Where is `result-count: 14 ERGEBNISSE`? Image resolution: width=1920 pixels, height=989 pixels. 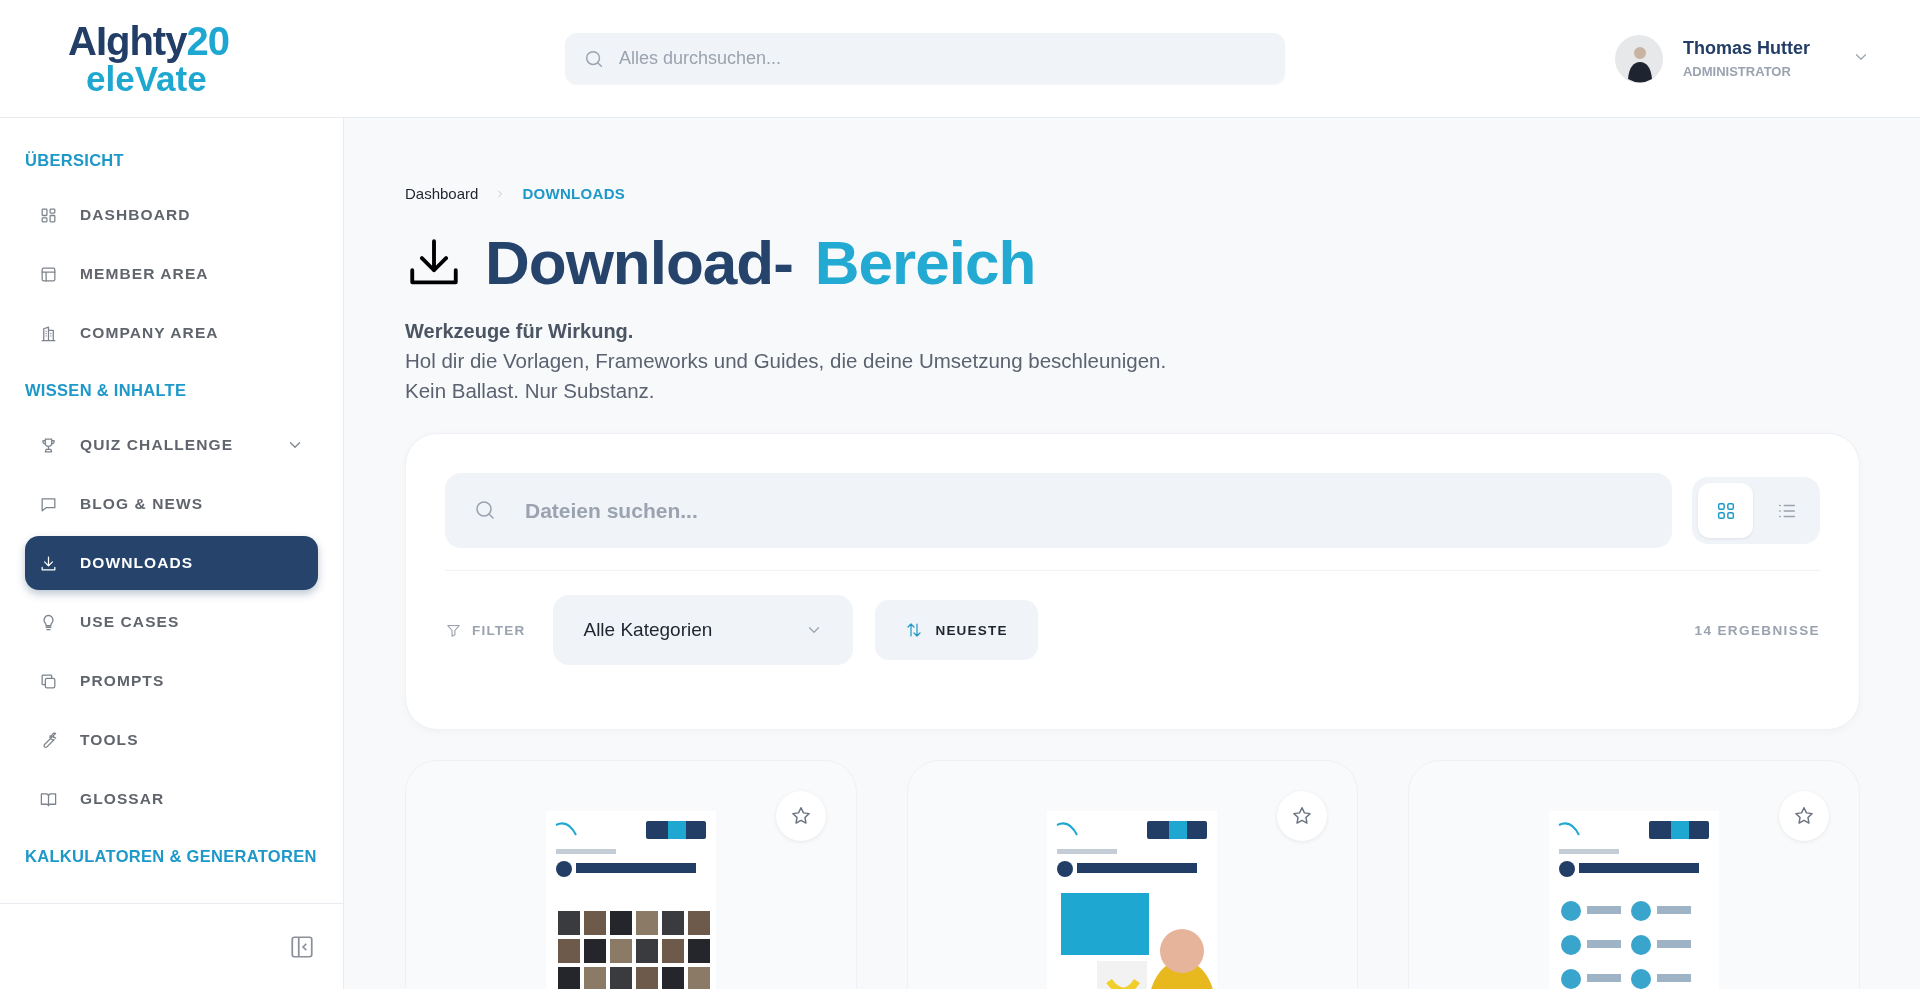
result-count: 14 ERGEBNISSE is located at coordinates (1757, 630).